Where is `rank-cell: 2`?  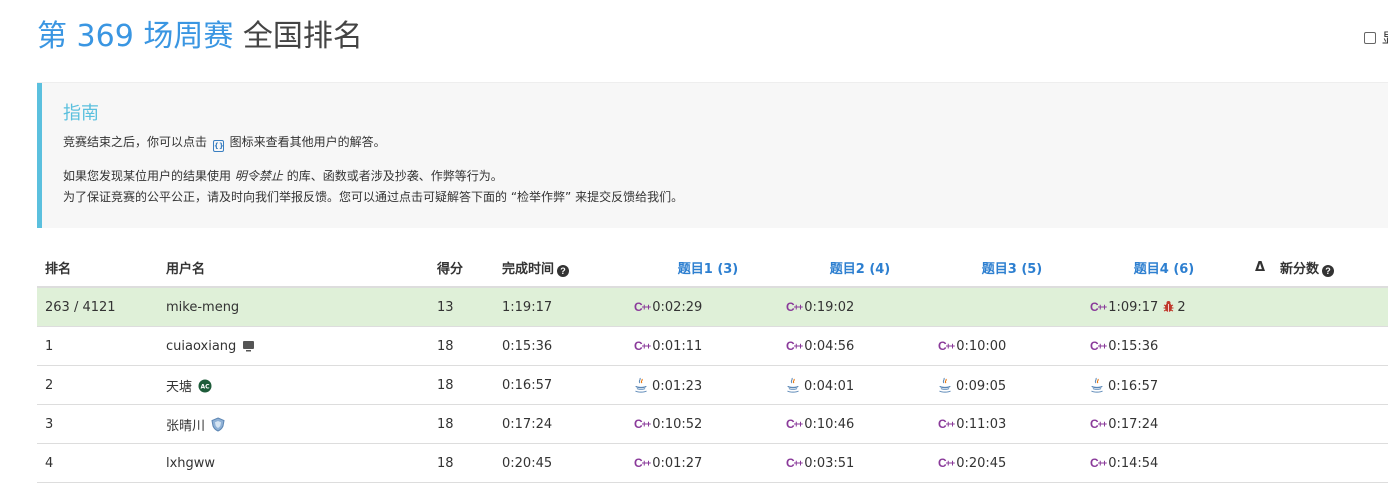
rank-cell: 2 is located at coordinates (101, 385).